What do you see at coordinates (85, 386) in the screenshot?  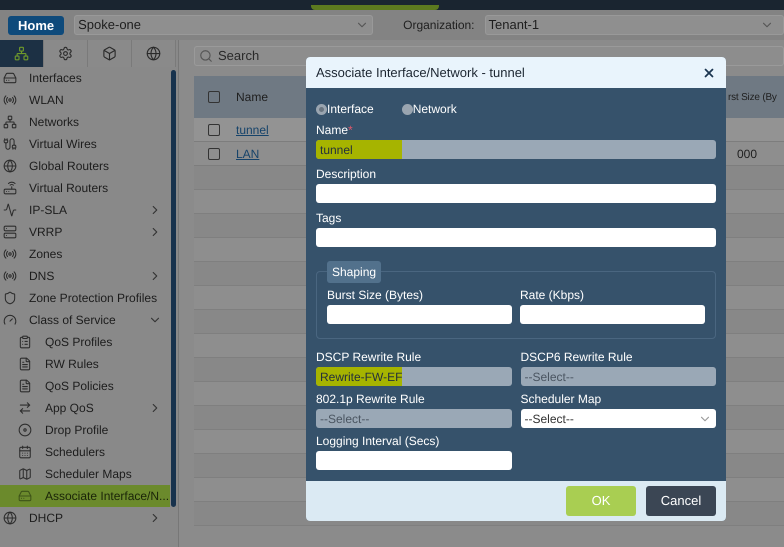 I see `sidebar-item: QoS Policies` at bounding box center [85, 386].